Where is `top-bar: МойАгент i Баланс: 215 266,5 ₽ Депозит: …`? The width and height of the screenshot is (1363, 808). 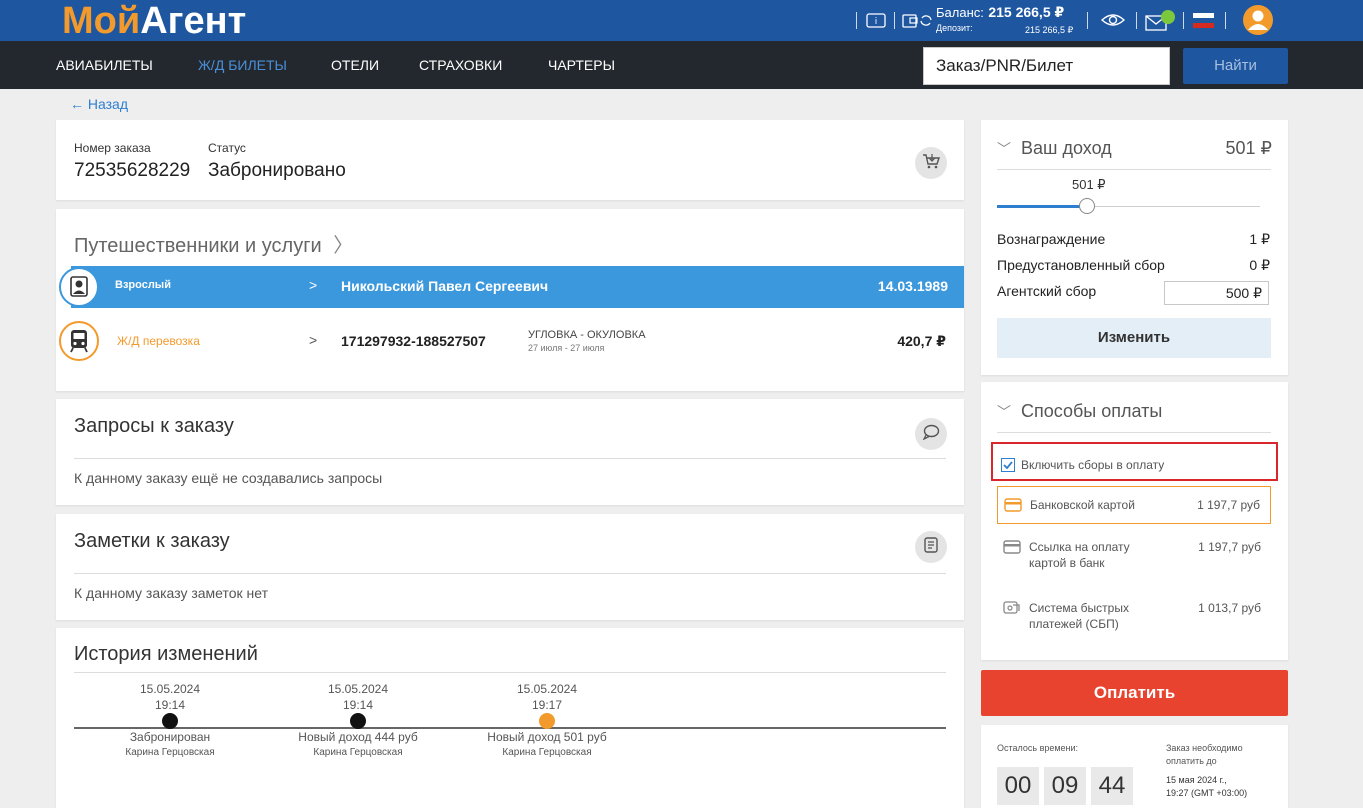 top-bar: МойАгент i Баланс: 215 266,5 ₽ Депозит: … is located at coordinates (681, 22).